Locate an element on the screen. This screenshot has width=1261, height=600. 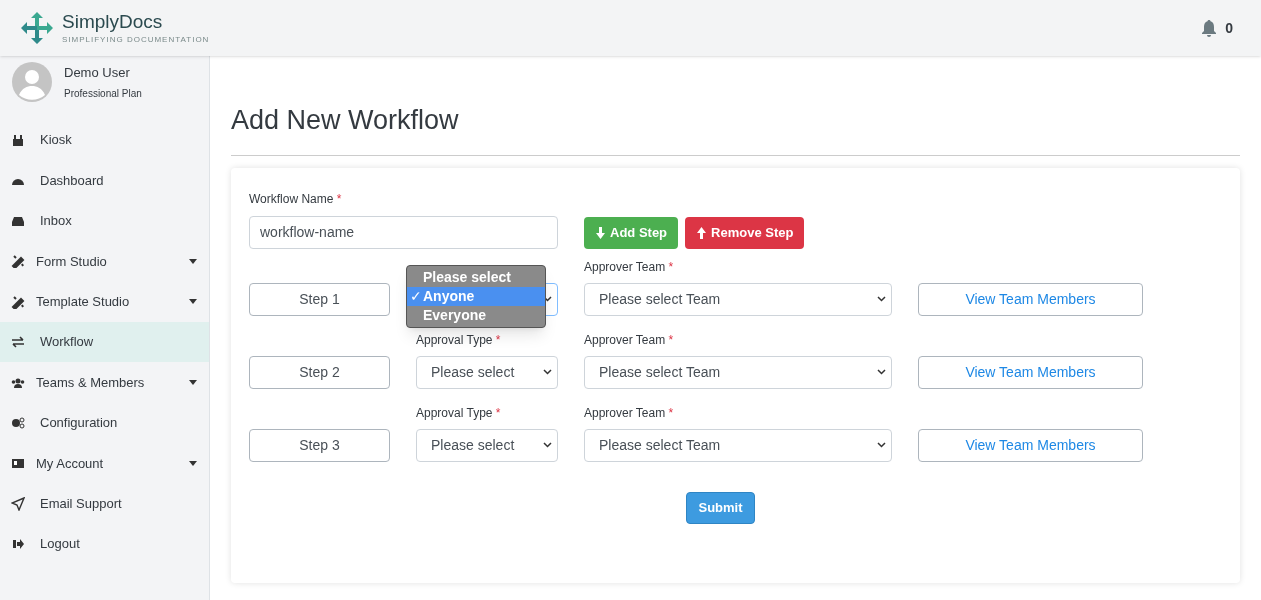
field-label: Workflow Name * is located at coordinates (296, 199).